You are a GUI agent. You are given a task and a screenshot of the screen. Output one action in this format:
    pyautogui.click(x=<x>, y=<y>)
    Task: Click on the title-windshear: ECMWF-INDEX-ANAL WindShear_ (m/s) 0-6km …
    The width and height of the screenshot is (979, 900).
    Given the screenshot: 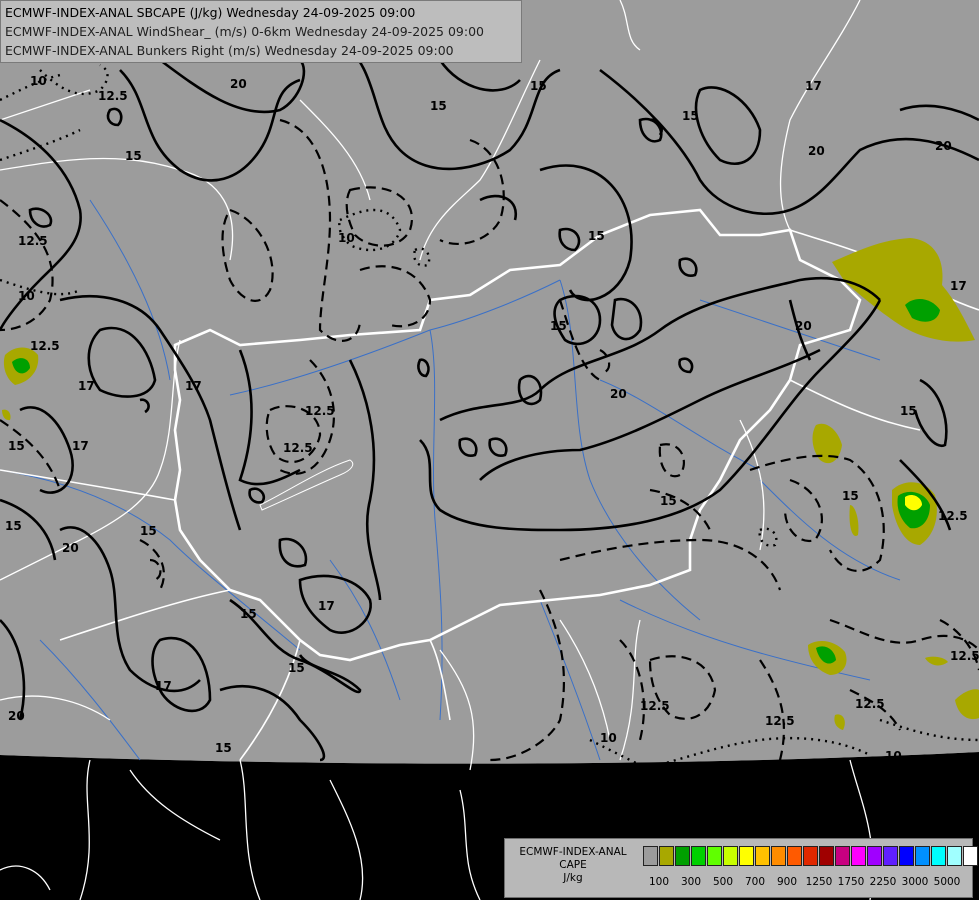 What is the action you would take?
    pyautogui.click(x=244, y=31)
    